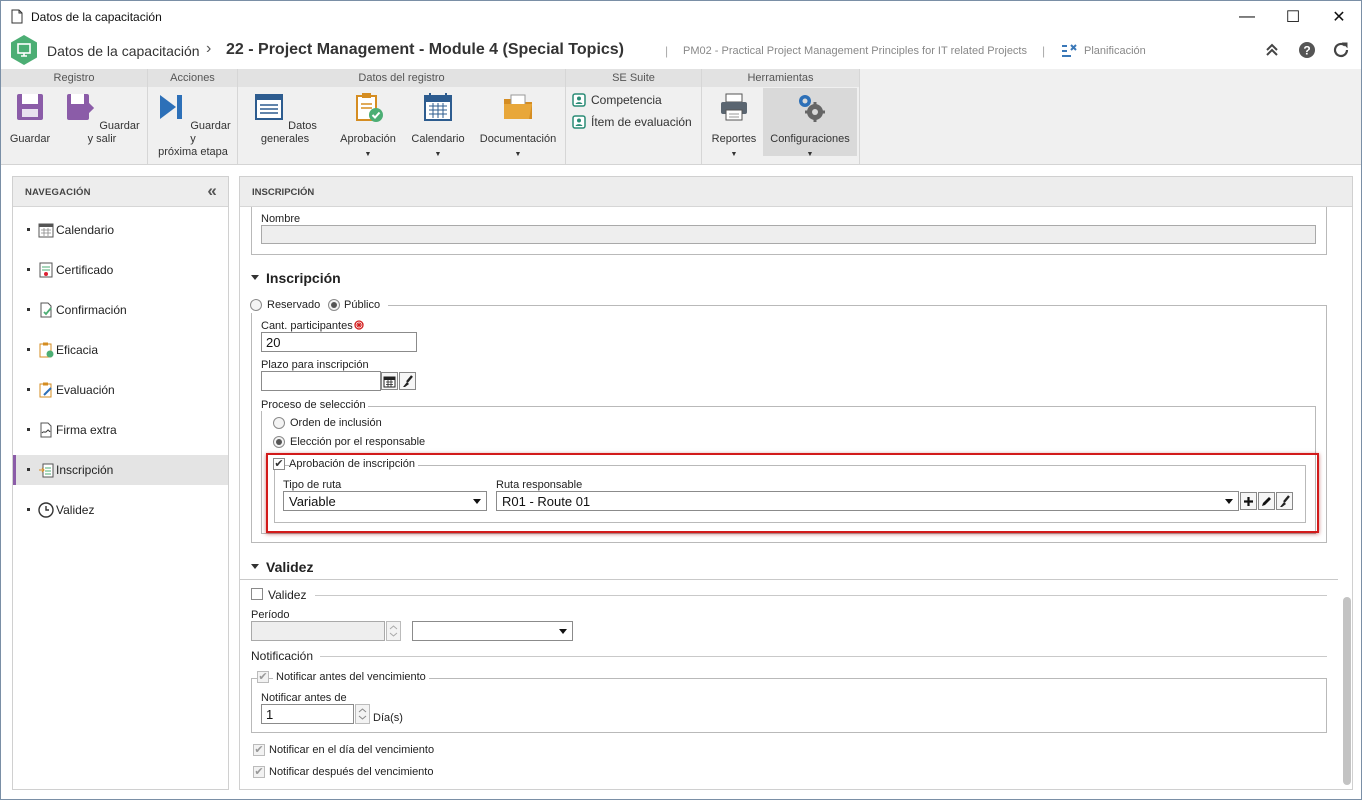 This screenshot has height=800, width=1362. Describe the element at coordinates (810, 123) in the screenshot. I see `configurations-button: Configuraciones ▼` at that location.